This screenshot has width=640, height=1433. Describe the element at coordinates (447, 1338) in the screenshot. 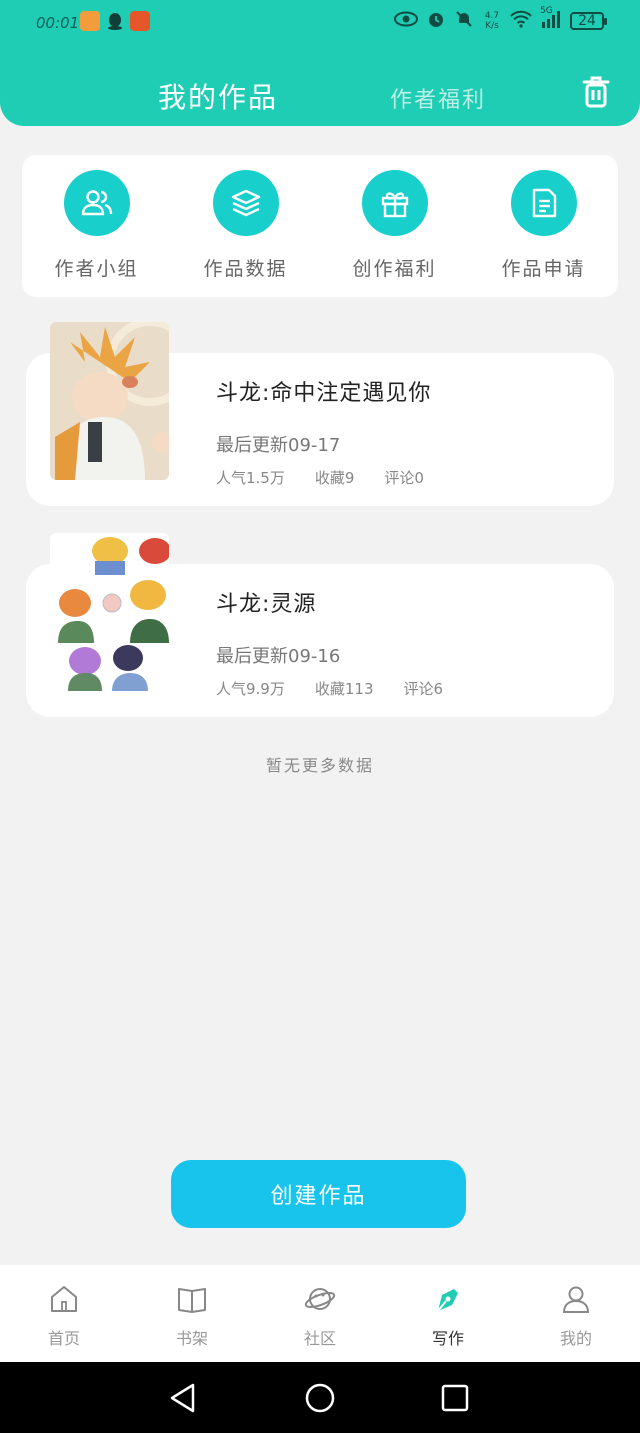

I see `nav-label: 写作` at that location.